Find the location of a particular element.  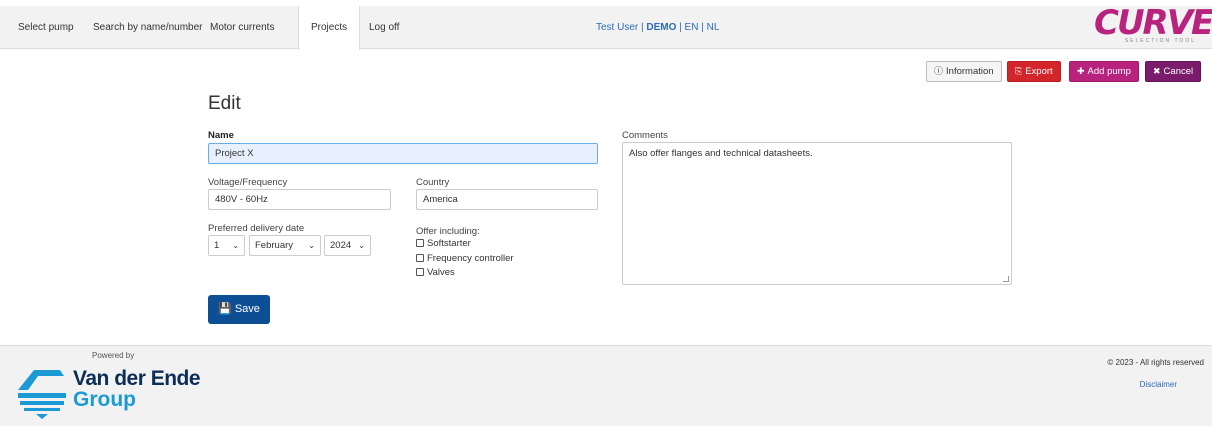

nav-search-by-name-number: Search by name/number is located at coordinates (148, 27).